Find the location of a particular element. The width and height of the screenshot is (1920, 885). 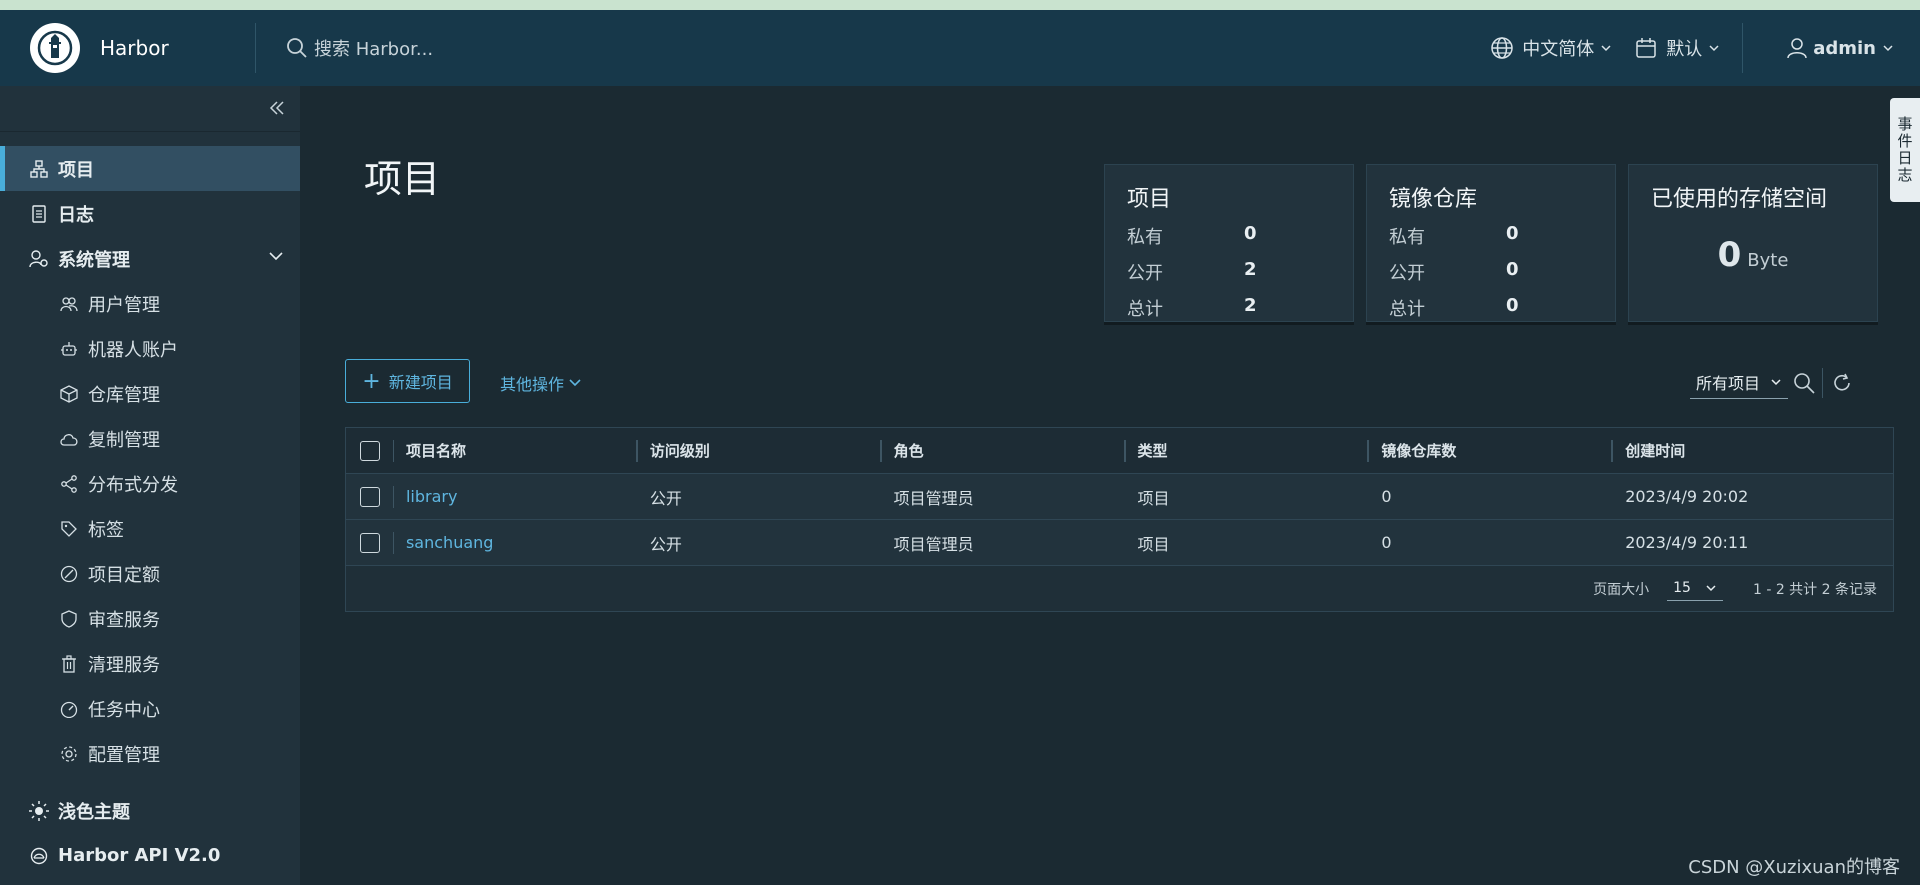

theme-toggle: 浅色主题 is located at coordinates (150, 810).